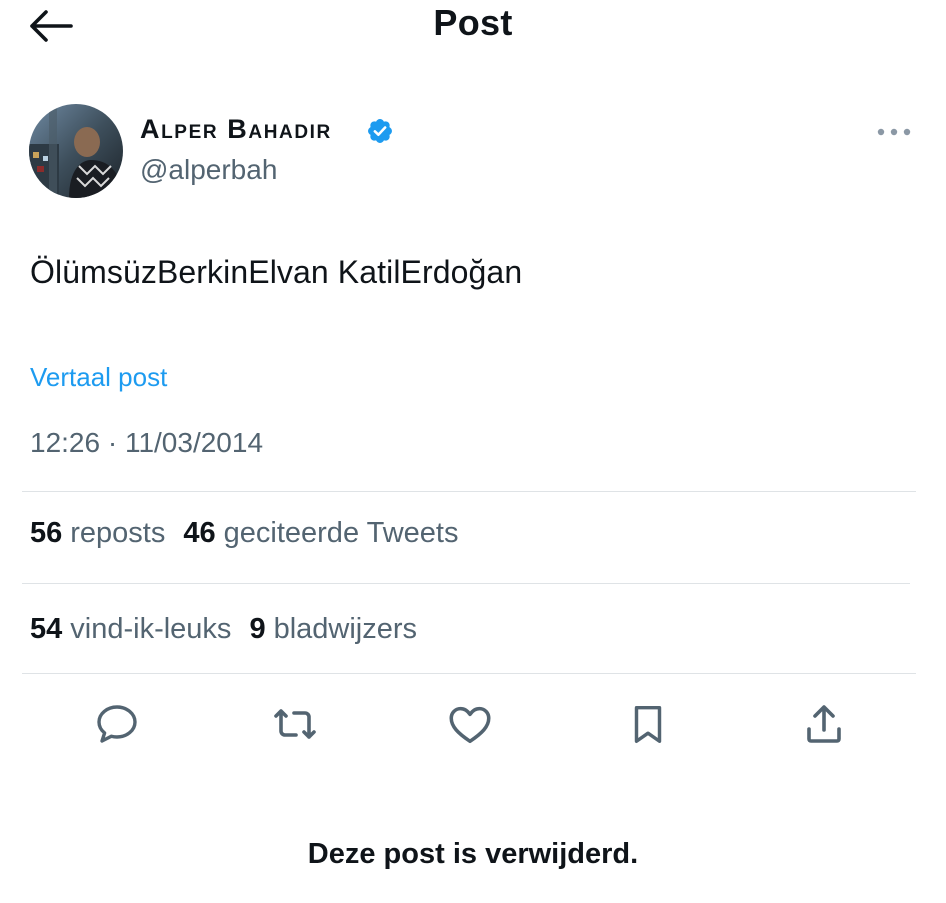  What do you see at coordinates (257, 629) in the screenshot?
I see `bookmarks-count: 9` at bounding box center [257, 629].